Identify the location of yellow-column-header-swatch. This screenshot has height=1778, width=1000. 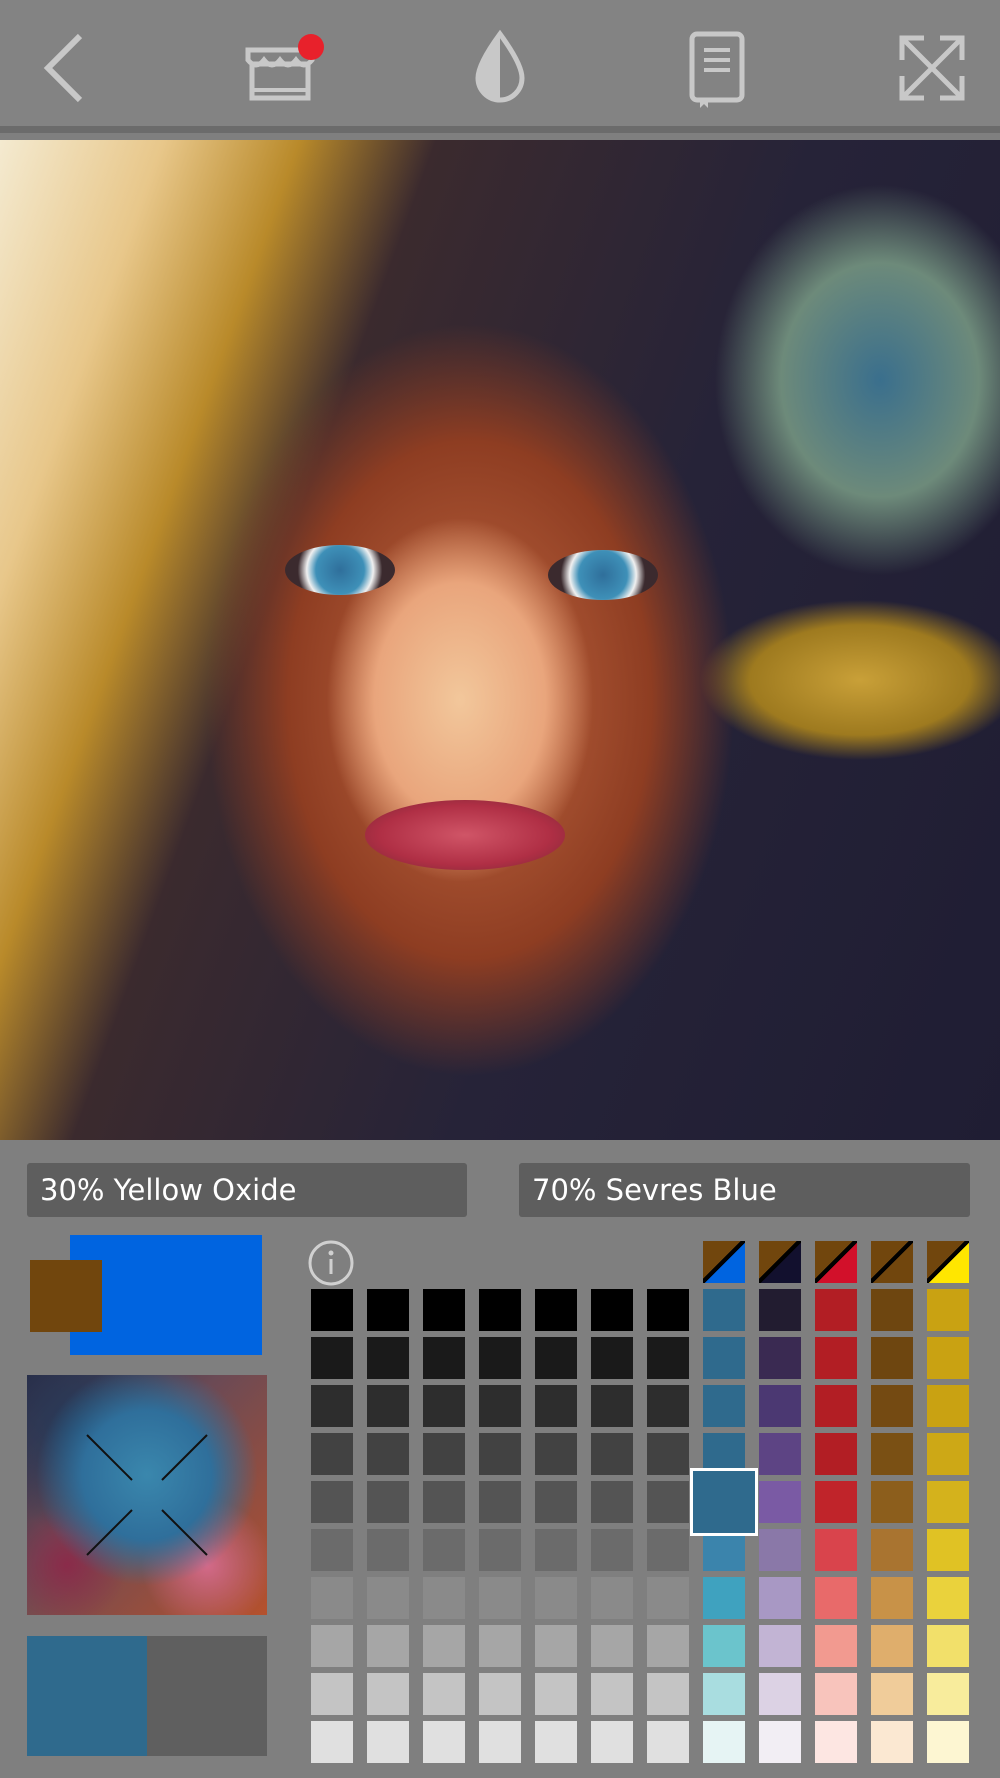
(948, 1262).